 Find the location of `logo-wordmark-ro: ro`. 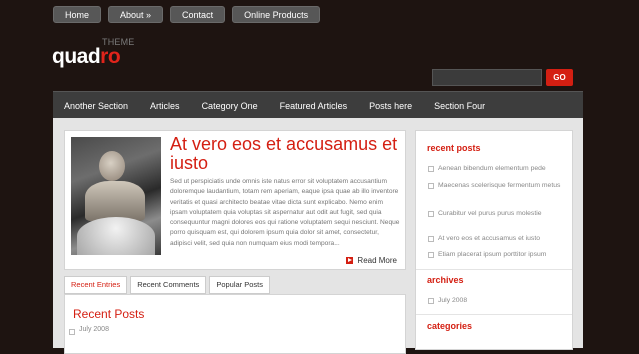

logo-wordmark-ro: ro is located at coordinates (110, 56).